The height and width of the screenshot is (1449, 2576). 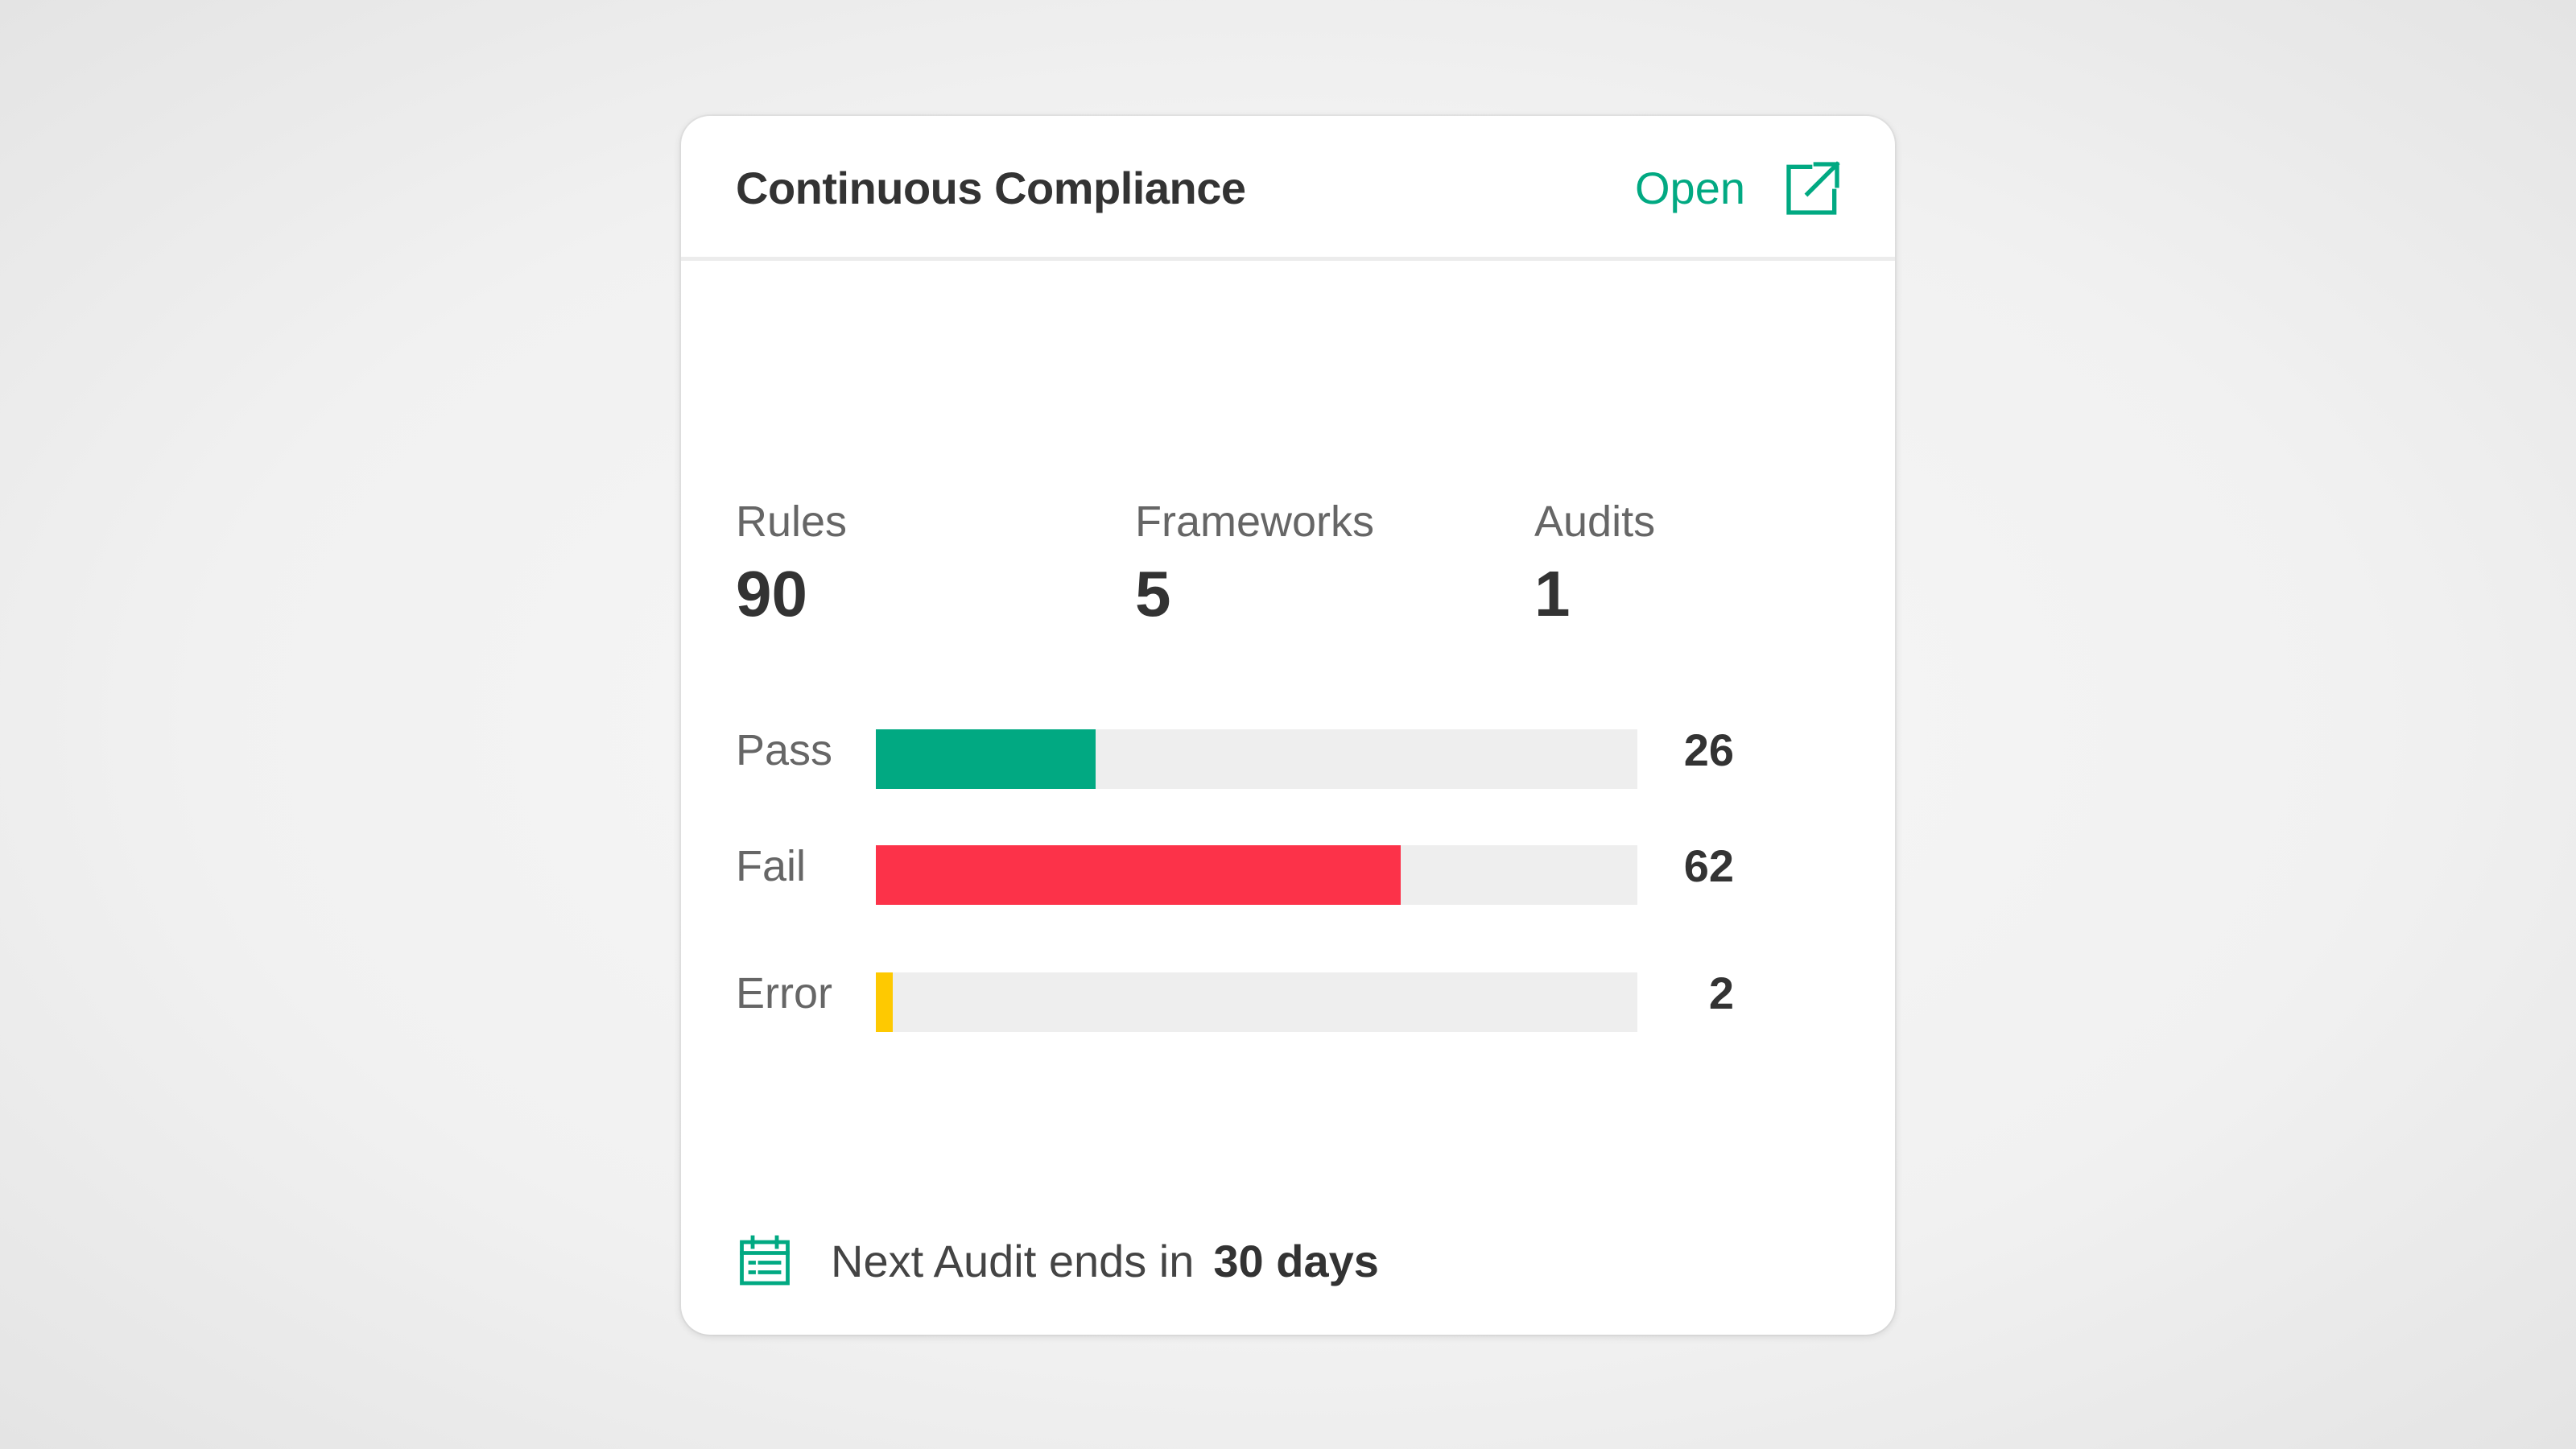 What do you see at coordinates (784, 993) in the screenshot?
I see `bar-label: Error` at bounding box center [784, 993].